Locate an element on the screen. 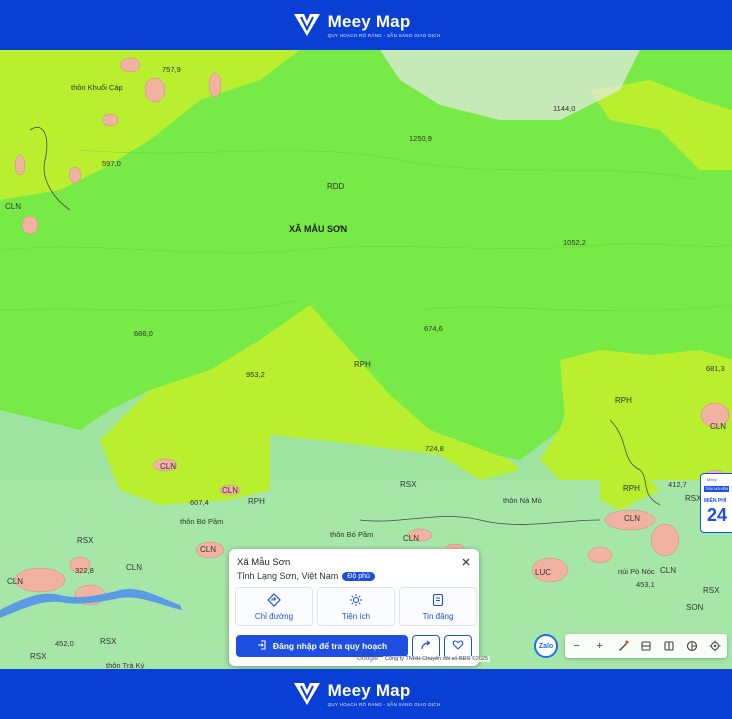 This screenshot has width=732, height=719. login-label: Đăng nhập để tra quy hoạch is located at coordinates (330, 646).